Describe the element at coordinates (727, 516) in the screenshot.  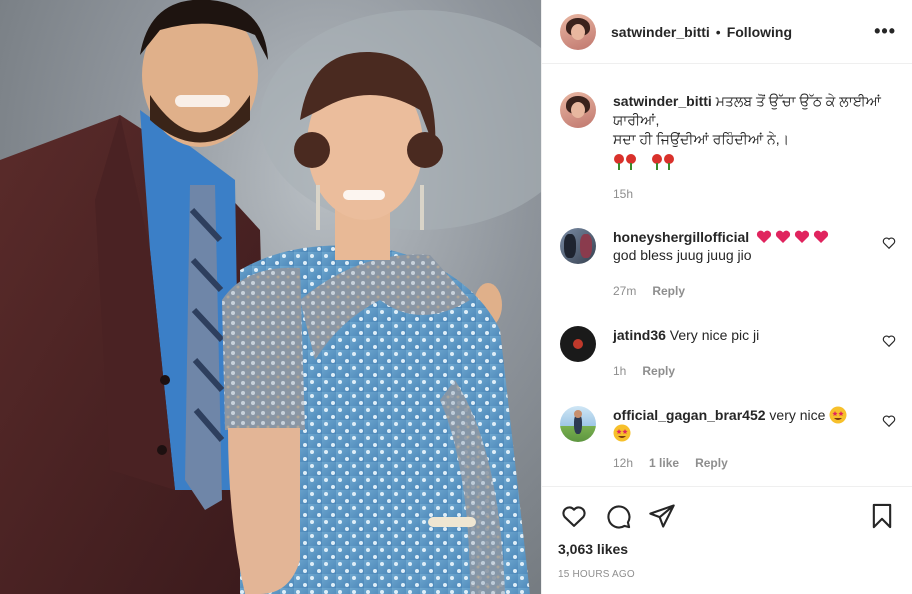
I see `action-icons` at that location.